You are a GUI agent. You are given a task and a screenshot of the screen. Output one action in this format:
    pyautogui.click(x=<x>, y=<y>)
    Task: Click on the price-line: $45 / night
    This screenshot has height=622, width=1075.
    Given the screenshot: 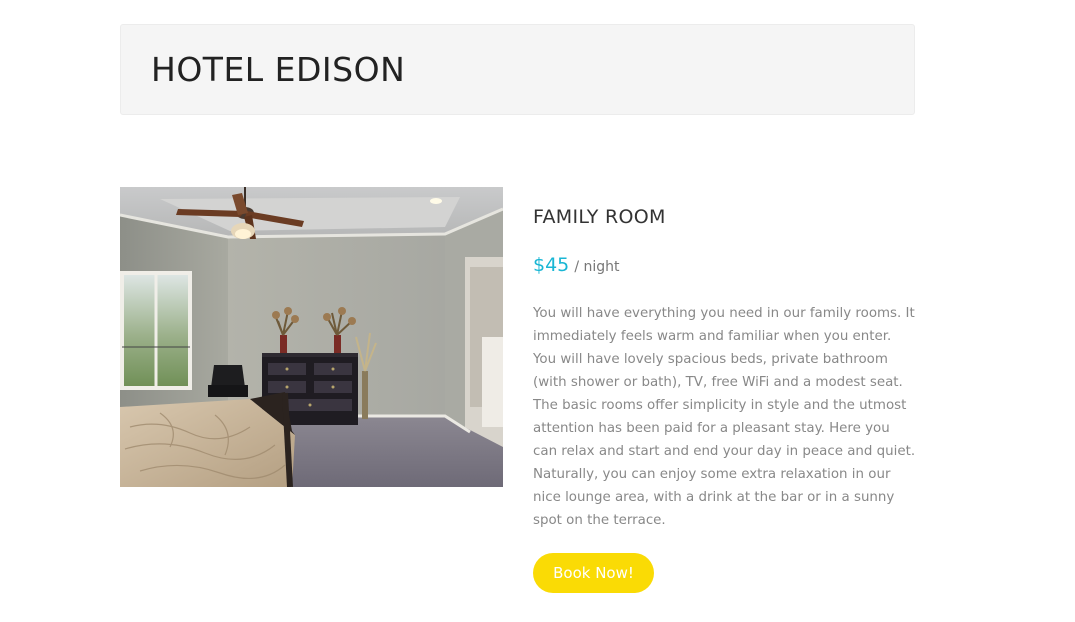 What is the action you would take?
    pyautogui.click(x=576, y=265)
    